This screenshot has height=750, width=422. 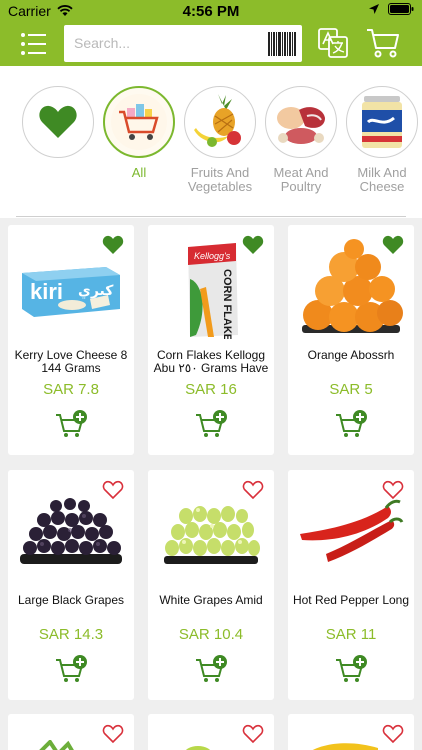 I want to click on category-fruits-vegetables: Fruits And Vegetables, so click(x=220, y=140).